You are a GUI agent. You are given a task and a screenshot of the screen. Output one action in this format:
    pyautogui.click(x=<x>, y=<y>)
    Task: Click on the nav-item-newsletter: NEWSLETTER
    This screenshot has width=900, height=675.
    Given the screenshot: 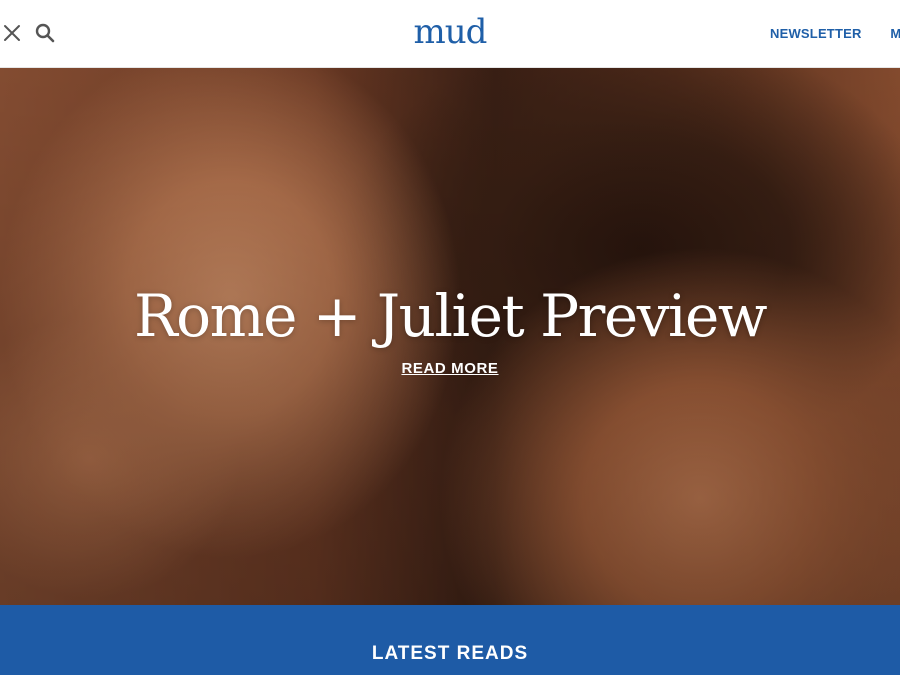 What is the action you would take?
    pyautogui.click(x=816, y=33)
    